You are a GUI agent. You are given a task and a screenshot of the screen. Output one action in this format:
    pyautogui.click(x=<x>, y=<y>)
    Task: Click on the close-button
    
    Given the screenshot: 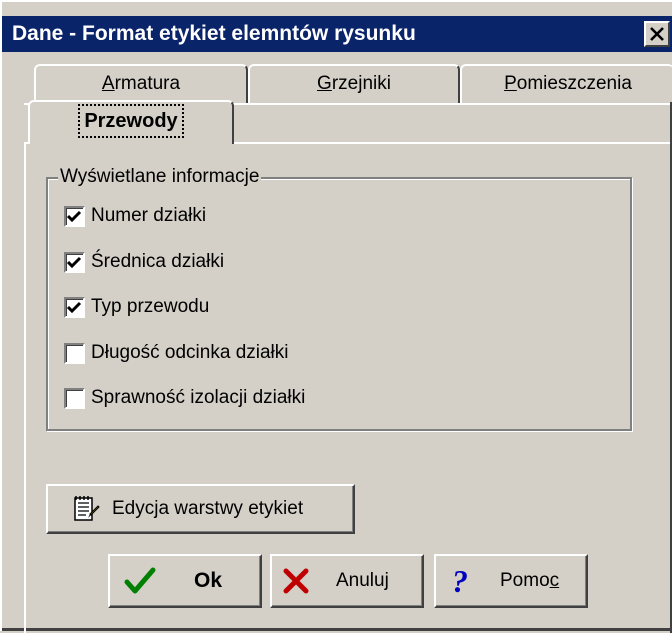 What is the action you would take?
    pyautogui.click(x=657, y=34)
    